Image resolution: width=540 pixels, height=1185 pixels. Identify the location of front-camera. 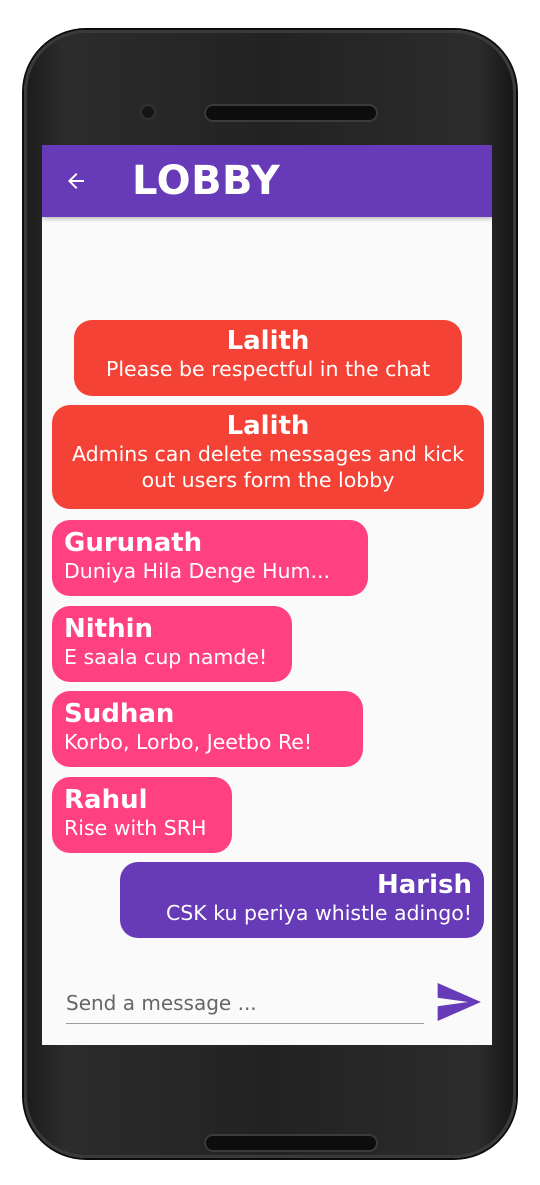
(148, 112).